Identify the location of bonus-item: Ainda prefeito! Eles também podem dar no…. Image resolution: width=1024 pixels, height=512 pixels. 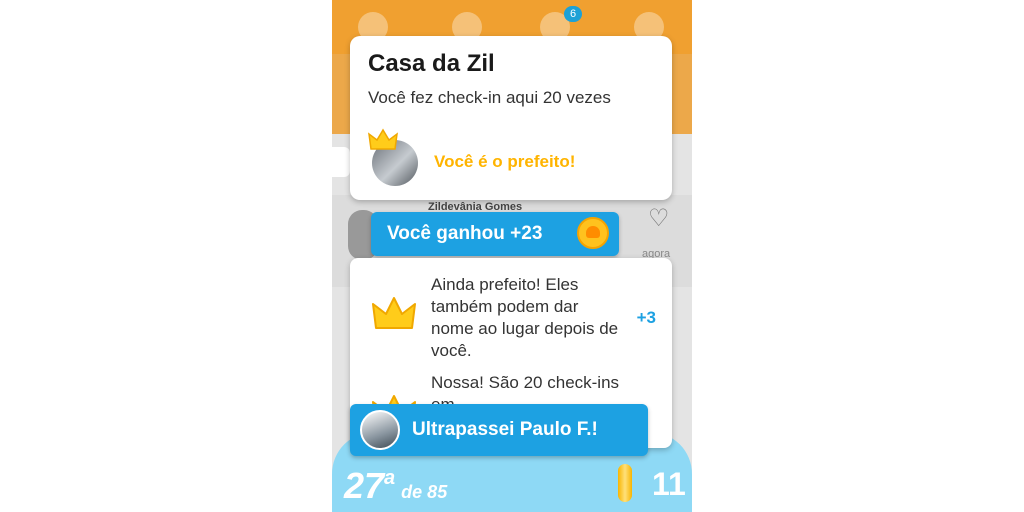
(511, 326).